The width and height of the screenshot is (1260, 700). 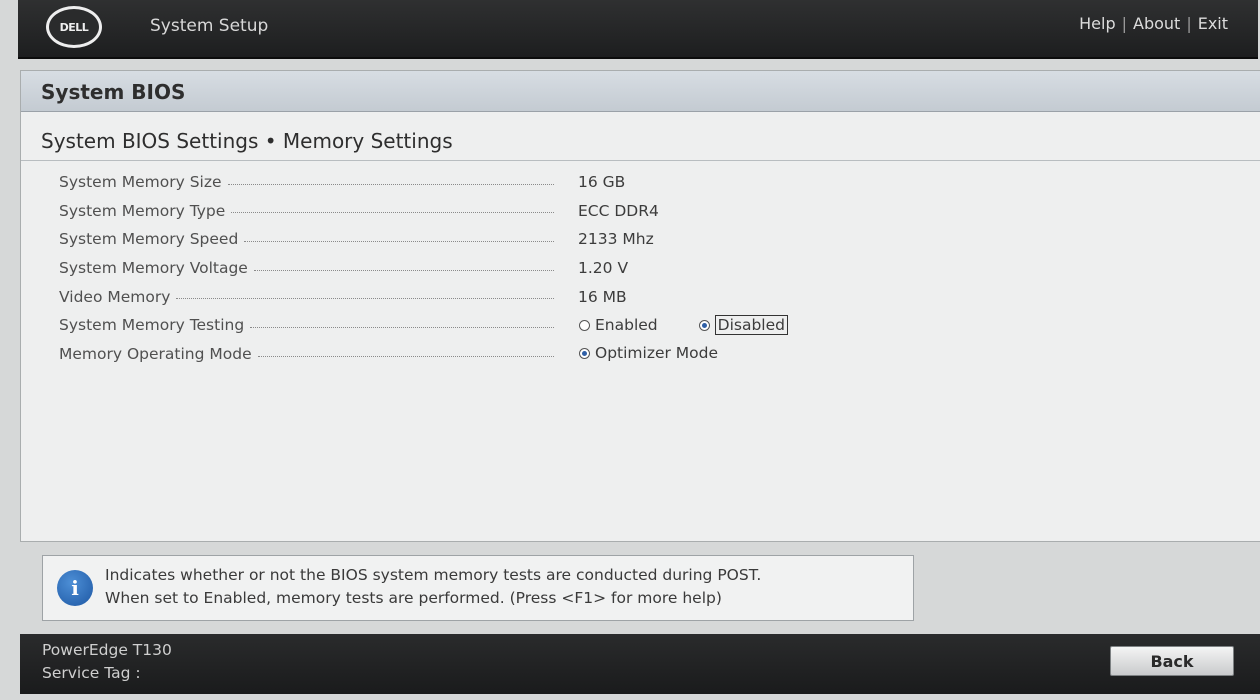 What do you see at coordinates (683, 325) in the screenshot?
I see `memory-testing-radio-group: Enabled Disabled` at bounding box center [683, 325].